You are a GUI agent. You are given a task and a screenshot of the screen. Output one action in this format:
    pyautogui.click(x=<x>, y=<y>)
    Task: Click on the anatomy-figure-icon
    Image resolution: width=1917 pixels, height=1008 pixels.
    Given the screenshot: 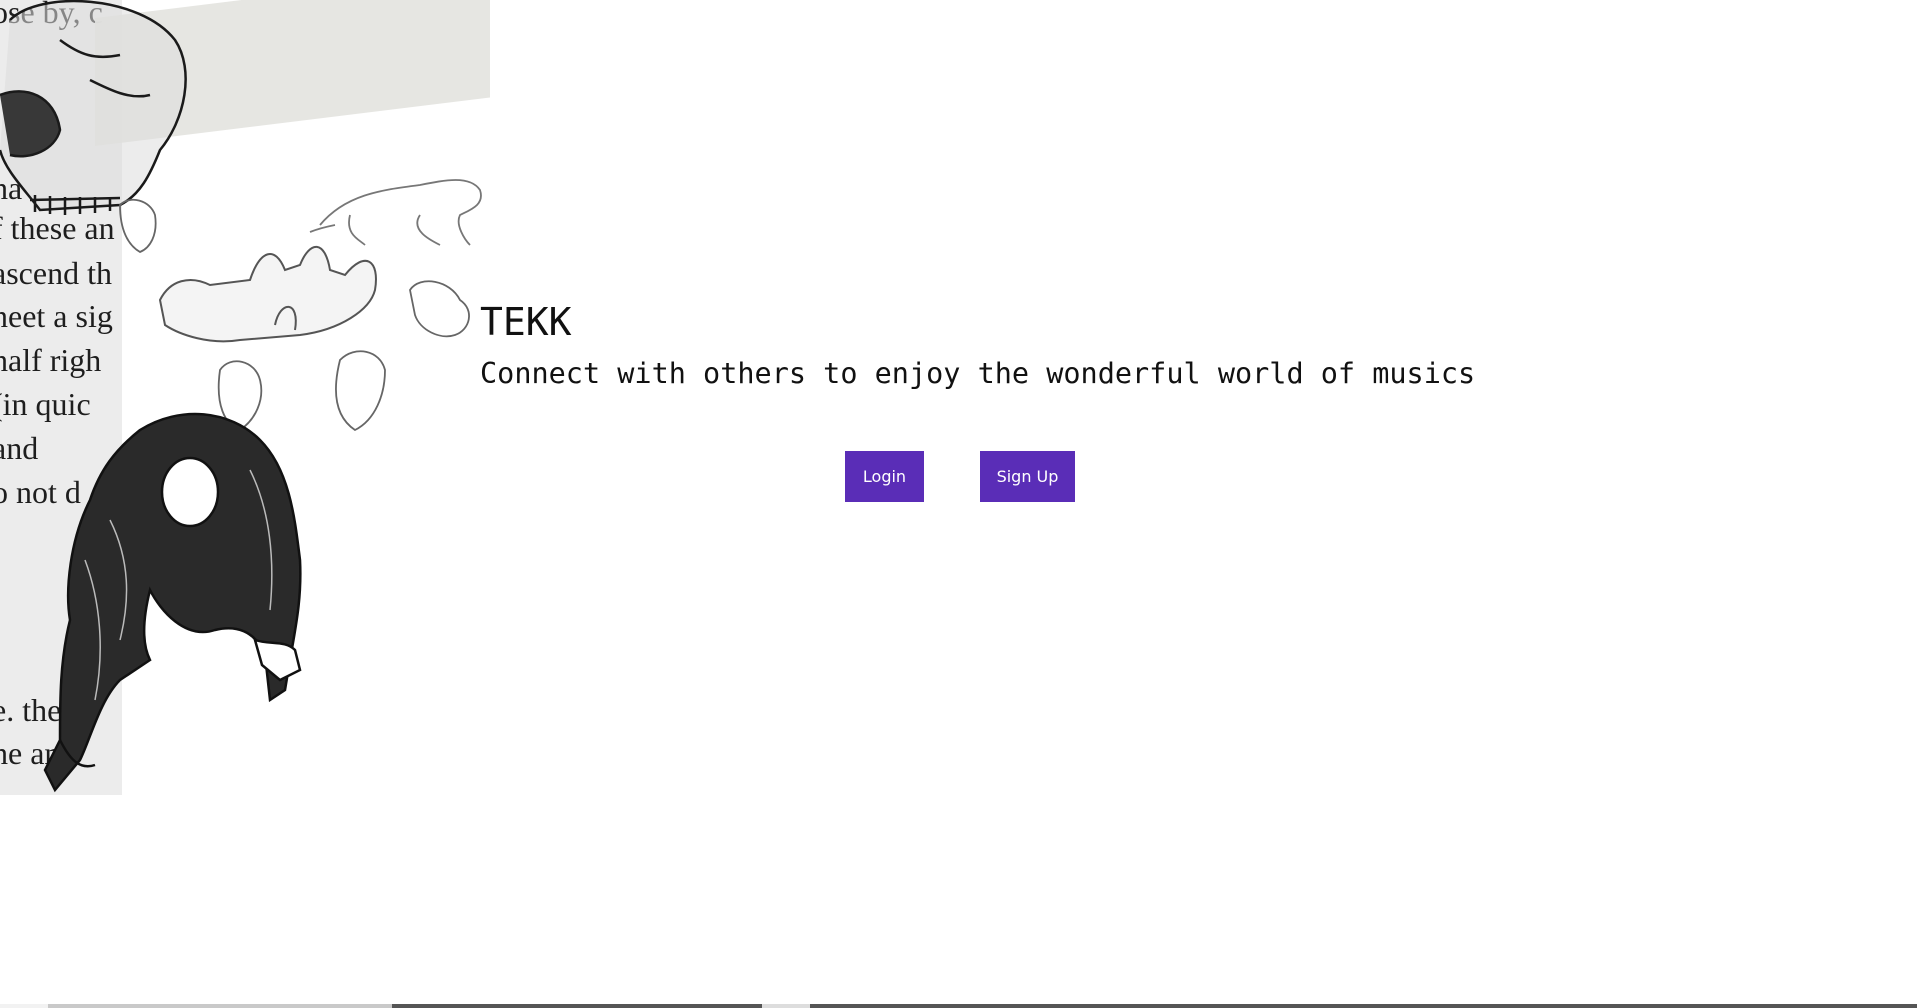 What is the action you would take?
    pyautogui.click(x=172, y=602)
    